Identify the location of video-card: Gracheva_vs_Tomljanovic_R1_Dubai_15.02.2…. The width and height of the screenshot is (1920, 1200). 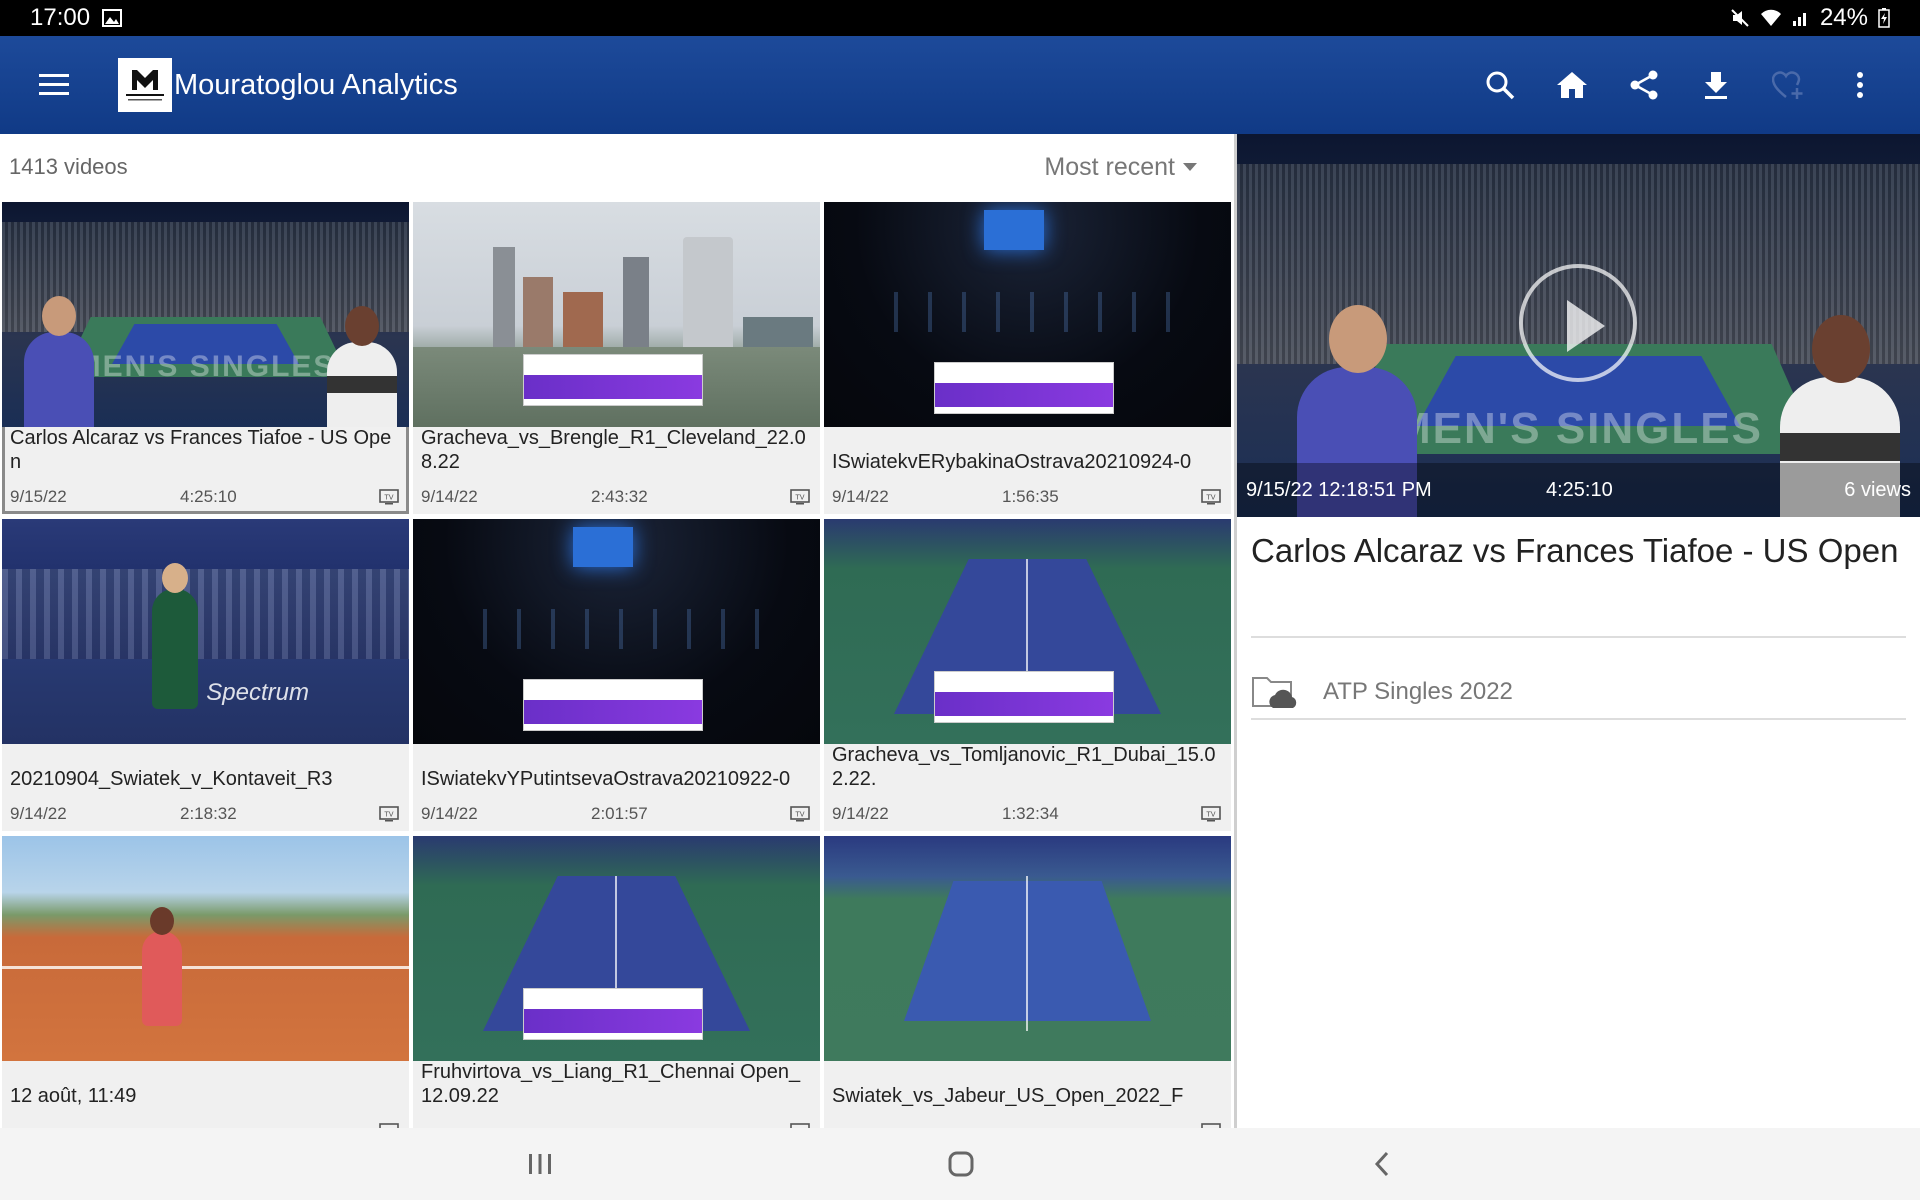
(1027, 675).